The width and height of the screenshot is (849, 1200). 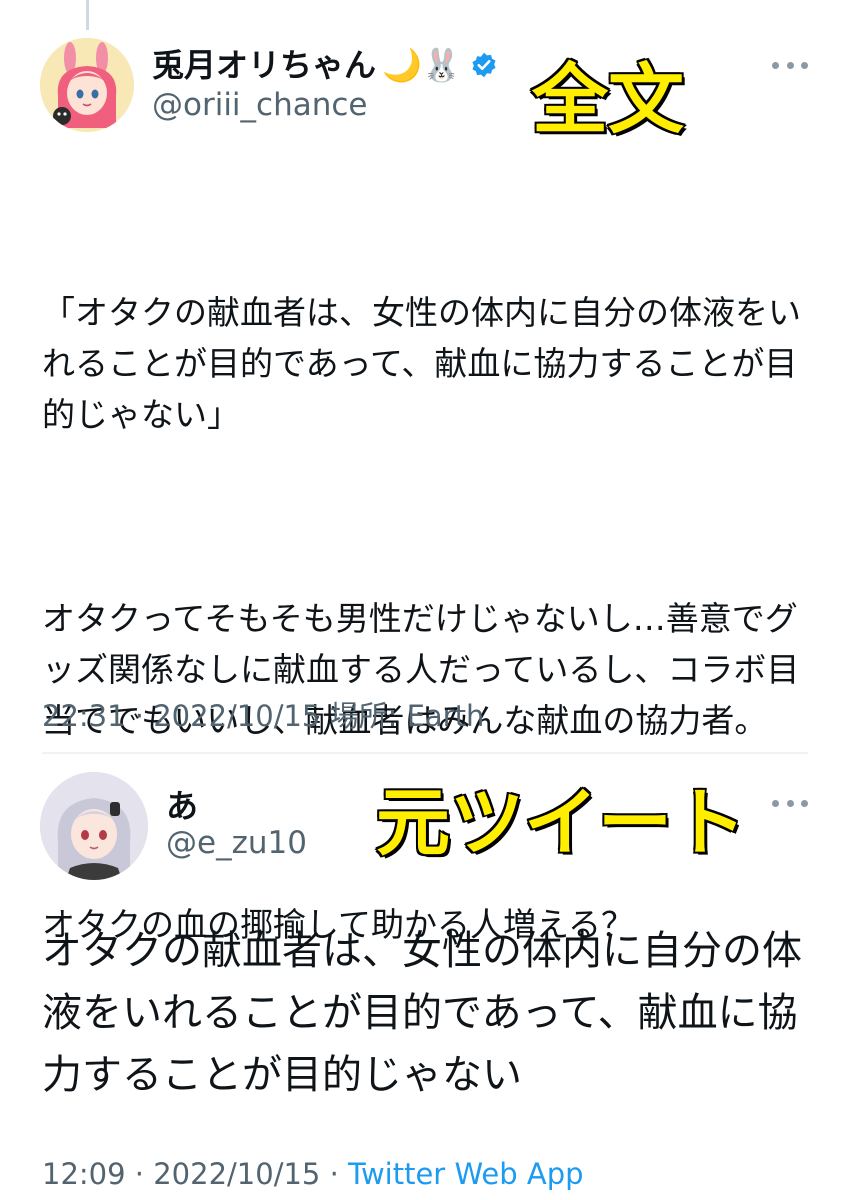 I want to click on user-handle: @e_zu10, so click(x=236, y=843).